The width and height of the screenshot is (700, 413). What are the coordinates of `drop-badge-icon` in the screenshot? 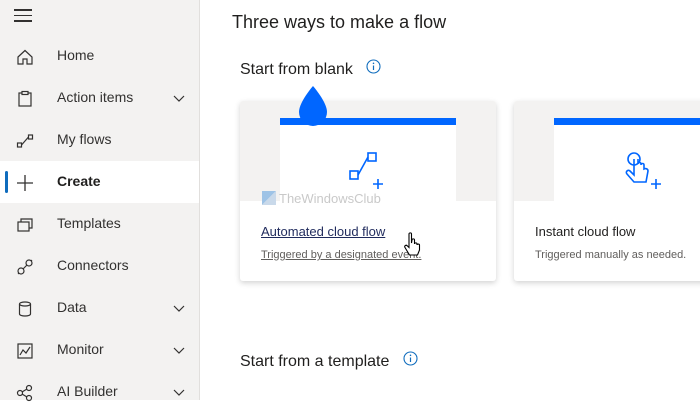 It's located at (313, 106).